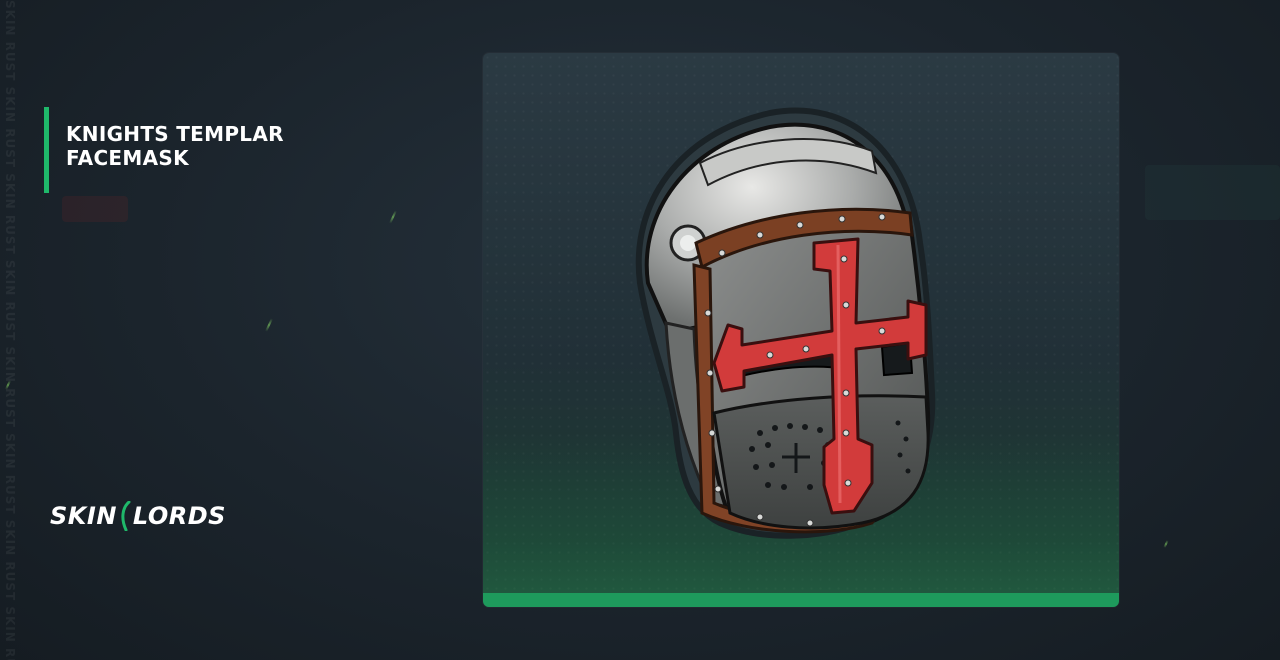 This screenshot has height=660, width=1280. I want to click on brand-logo: SKIN LORDS, so click(138, 516).